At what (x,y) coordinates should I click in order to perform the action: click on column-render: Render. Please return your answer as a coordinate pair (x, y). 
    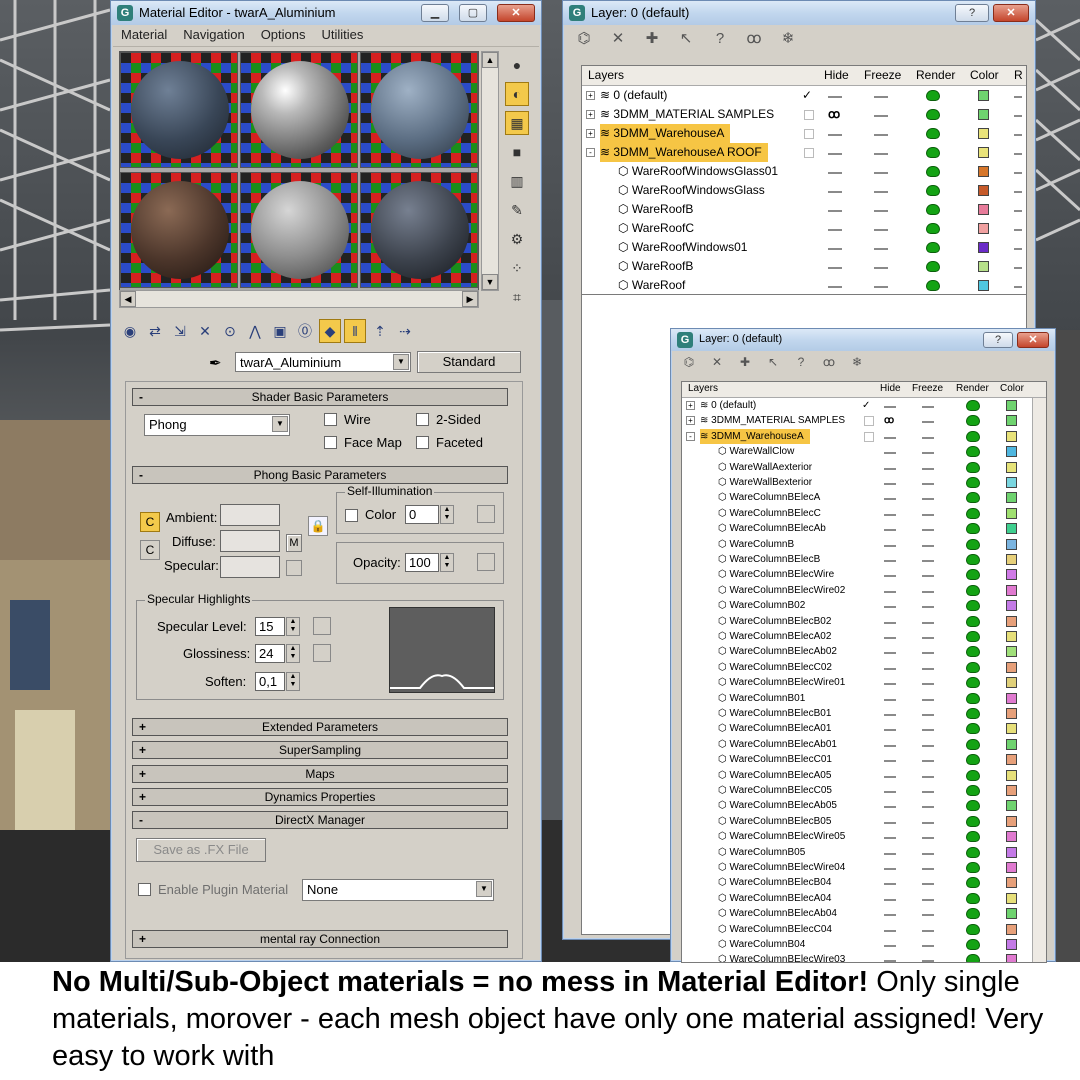
    Looking at the image, I should click on (935, 75).